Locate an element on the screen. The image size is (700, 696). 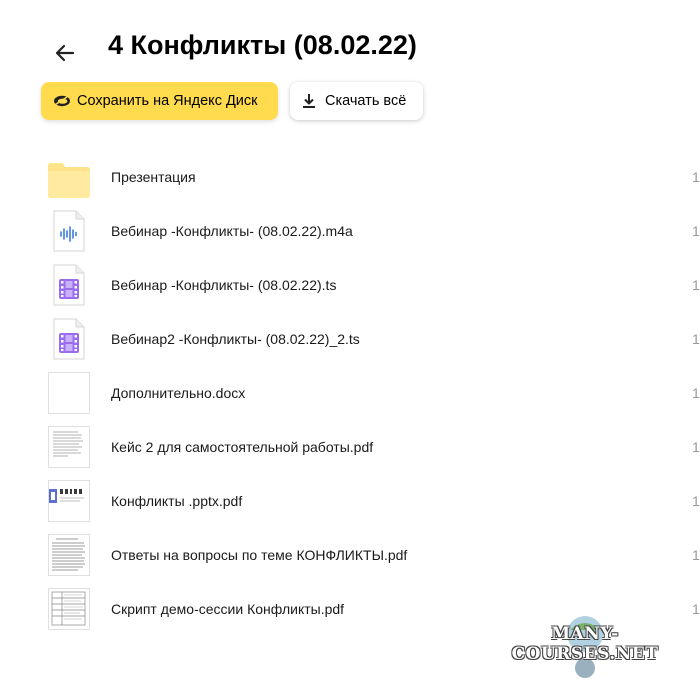
folder-icon is located at coordinates (69, 177).